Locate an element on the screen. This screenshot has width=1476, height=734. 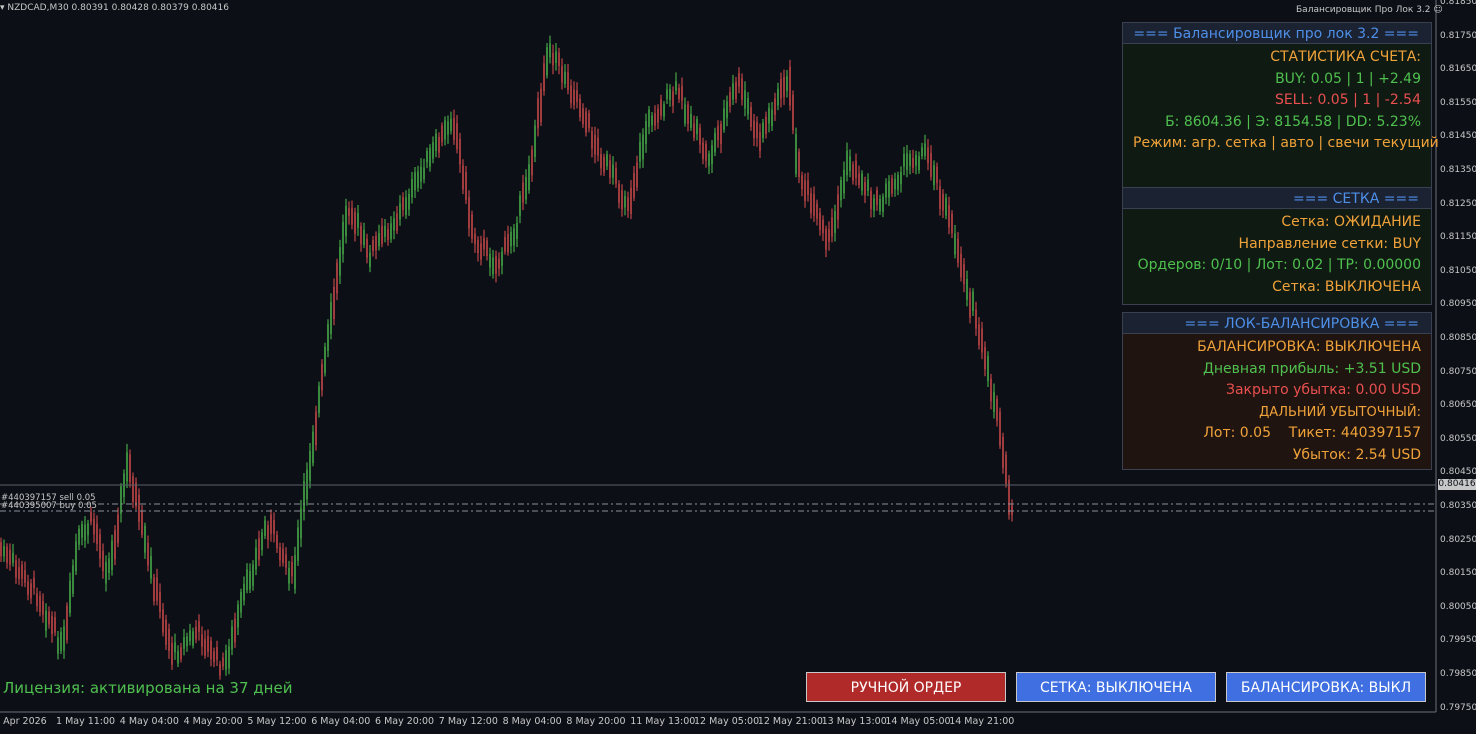
grid-panel-header: === СЕТКА === is located at coordinates (1277, 198).